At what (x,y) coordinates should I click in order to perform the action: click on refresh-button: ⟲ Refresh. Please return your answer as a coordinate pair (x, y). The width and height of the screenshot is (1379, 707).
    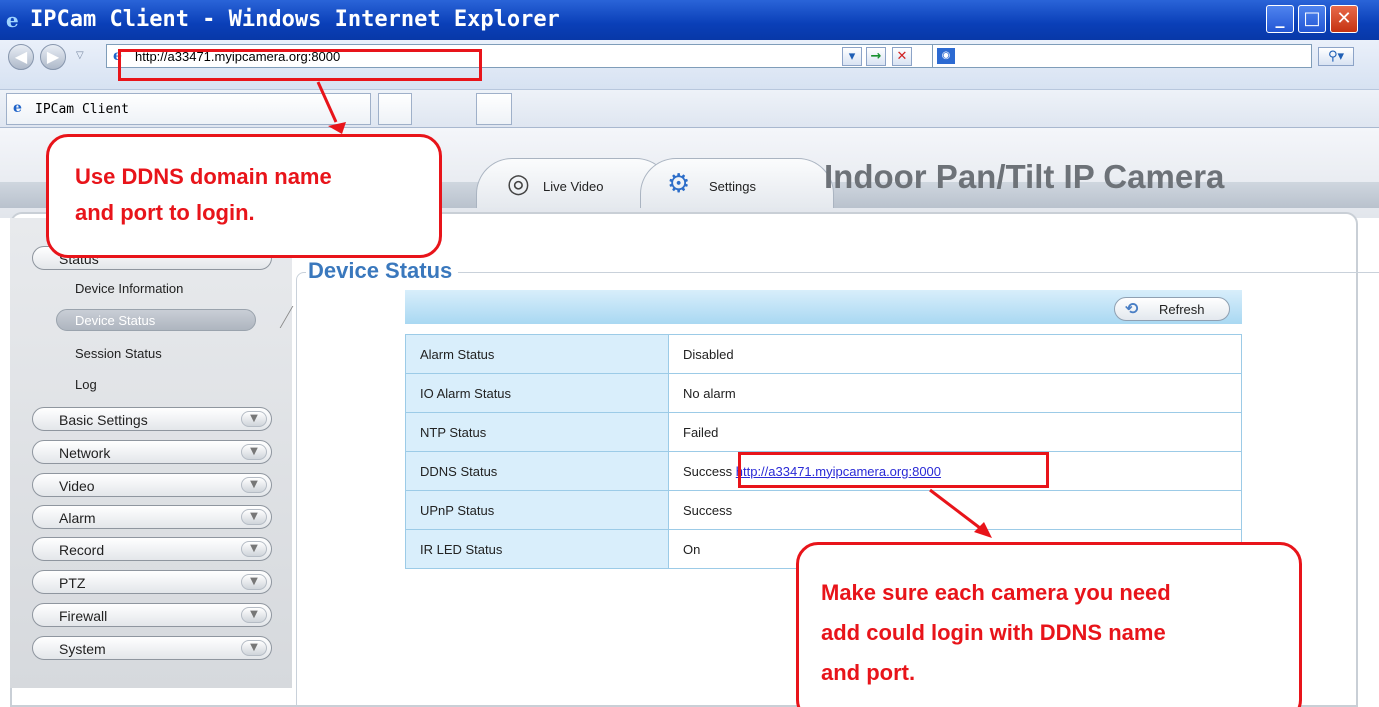
    Looking at the image, I should click on (1172, 309).